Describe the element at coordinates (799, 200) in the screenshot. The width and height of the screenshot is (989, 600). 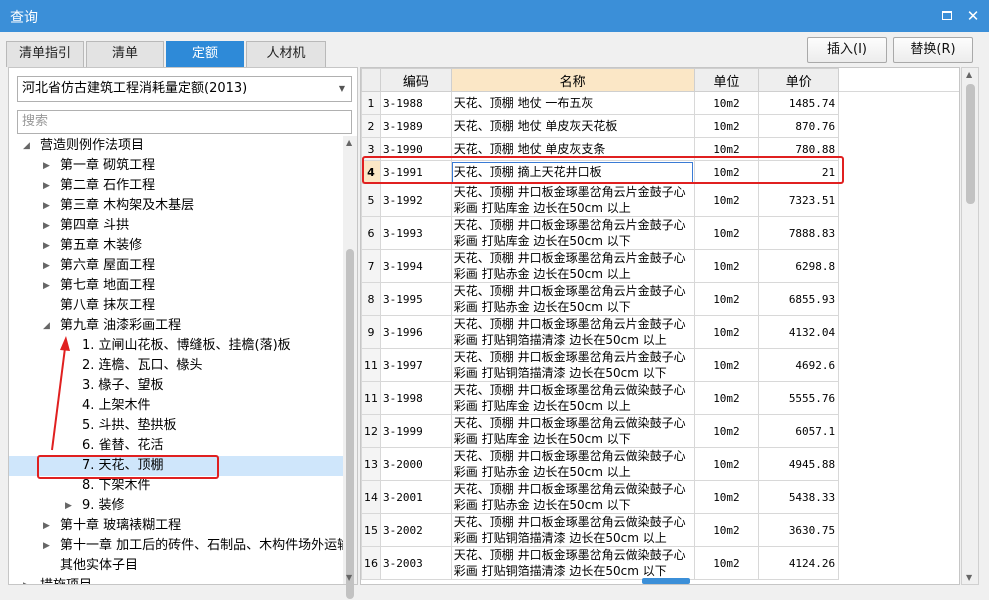
I see `price-cell: 7323.51` at that location.